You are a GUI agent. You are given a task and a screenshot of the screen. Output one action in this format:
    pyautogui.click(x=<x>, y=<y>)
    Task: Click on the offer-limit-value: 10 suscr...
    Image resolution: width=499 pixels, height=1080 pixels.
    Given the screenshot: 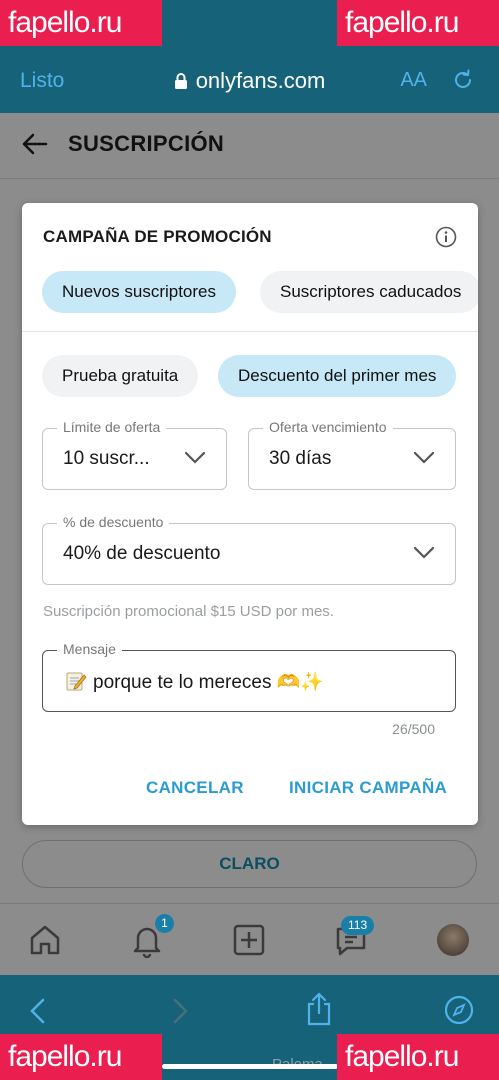 What is the action you would take?
    pyautogui.click(x=106, y=458)
    